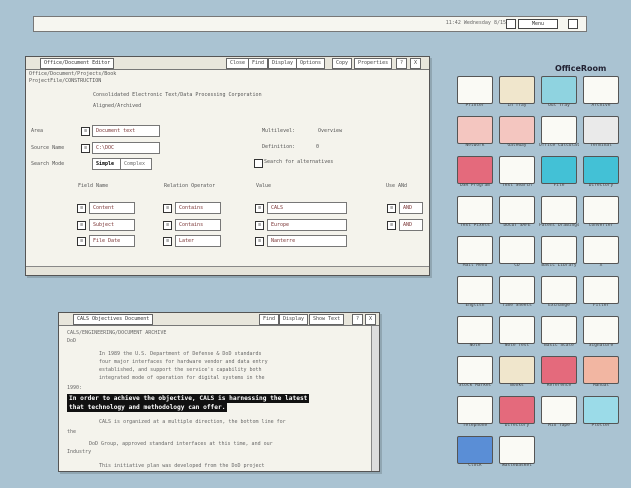  Describe the element at coordinates (517, 134) in the screenshot. I see `globe-icon-2: Gateway` at that location.